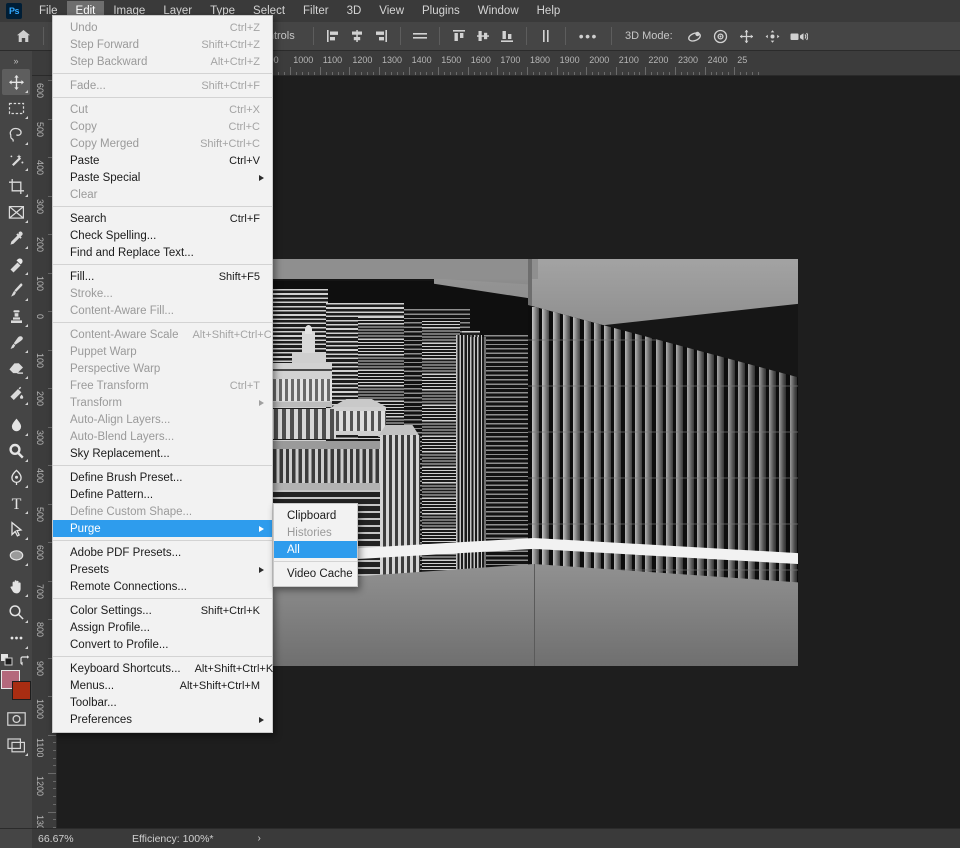 This screenshot has width=960, height=848. Describe the element at coordinates (16, 394) in the screenshot. I see `gradient-tool` at that location.